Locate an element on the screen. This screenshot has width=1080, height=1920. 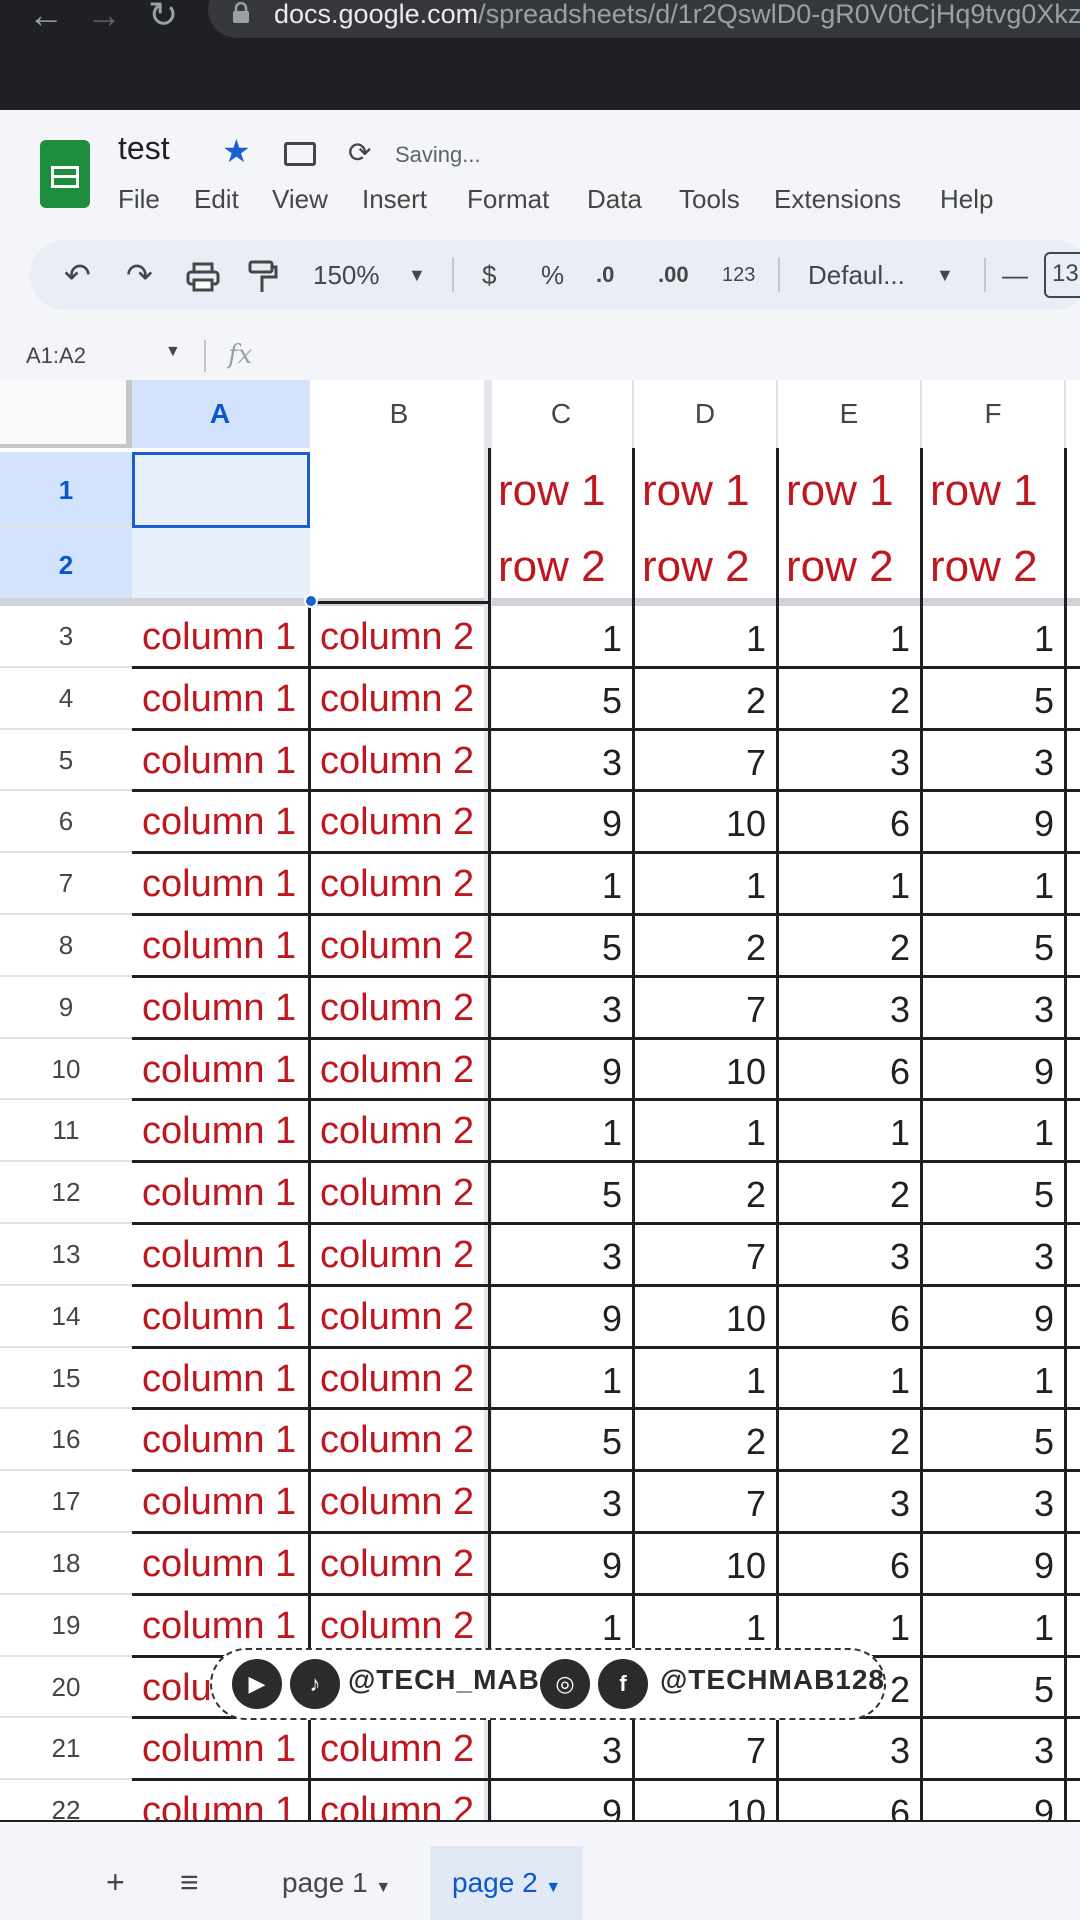
menu-tools: Tools is located at coordinates (709, 199).